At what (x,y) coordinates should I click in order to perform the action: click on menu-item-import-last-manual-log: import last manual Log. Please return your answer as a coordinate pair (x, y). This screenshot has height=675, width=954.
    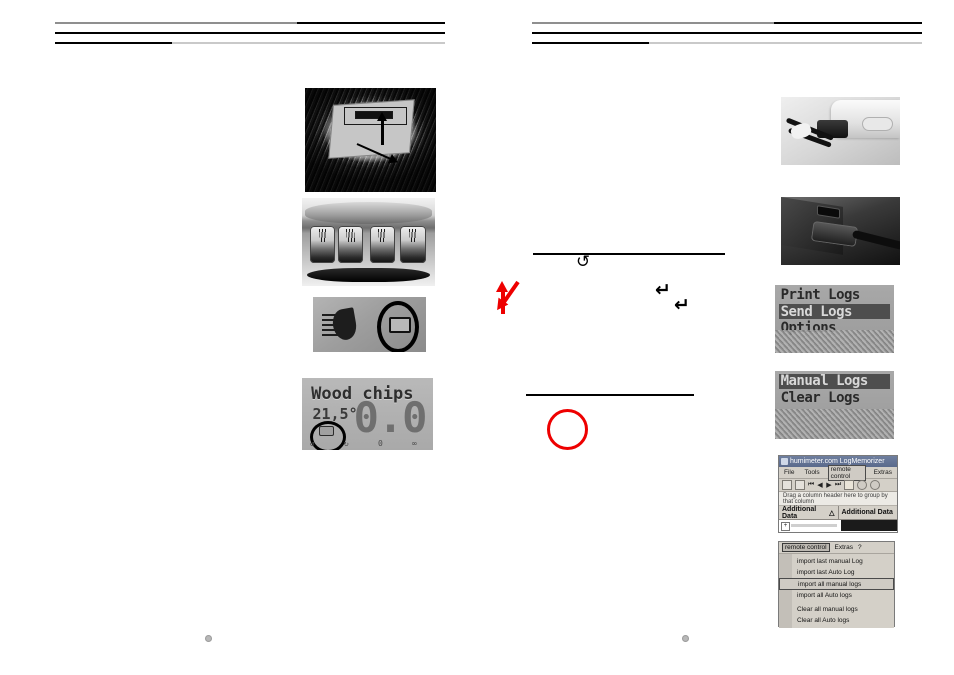
    Looking at the image, I should click on (836, 561).